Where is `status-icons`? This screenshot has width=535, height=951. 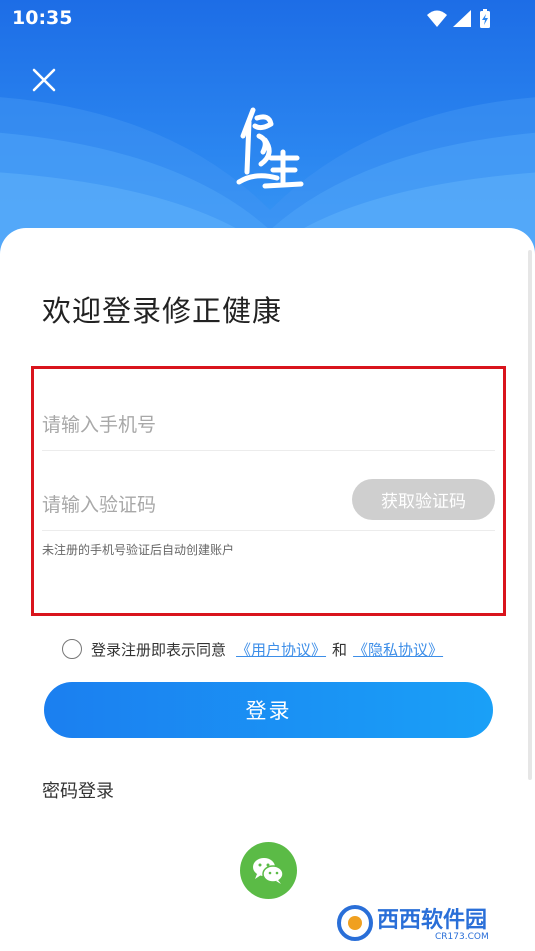 status-icons is located at coordinates (458, 18).